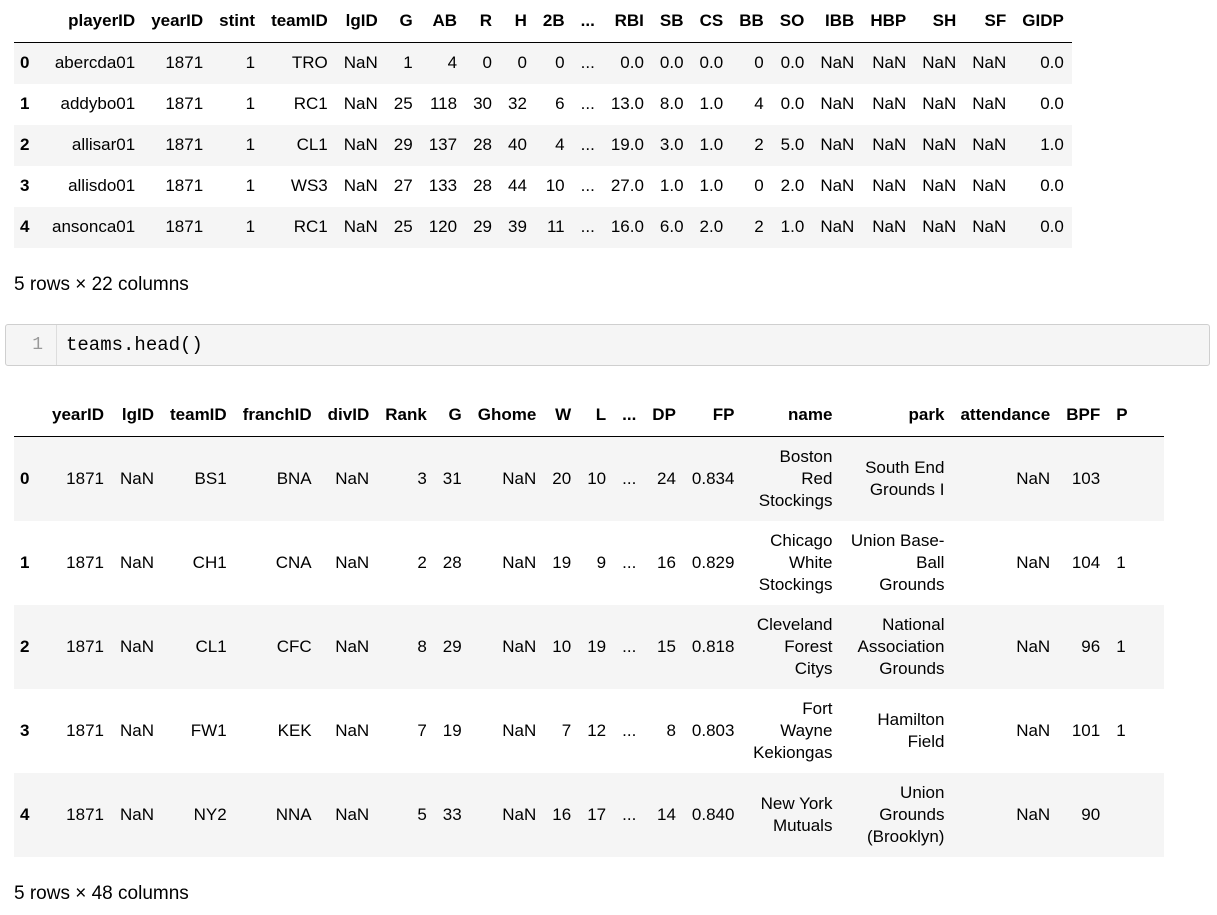  I want to click on table-cell: 29, so click(482, 226).